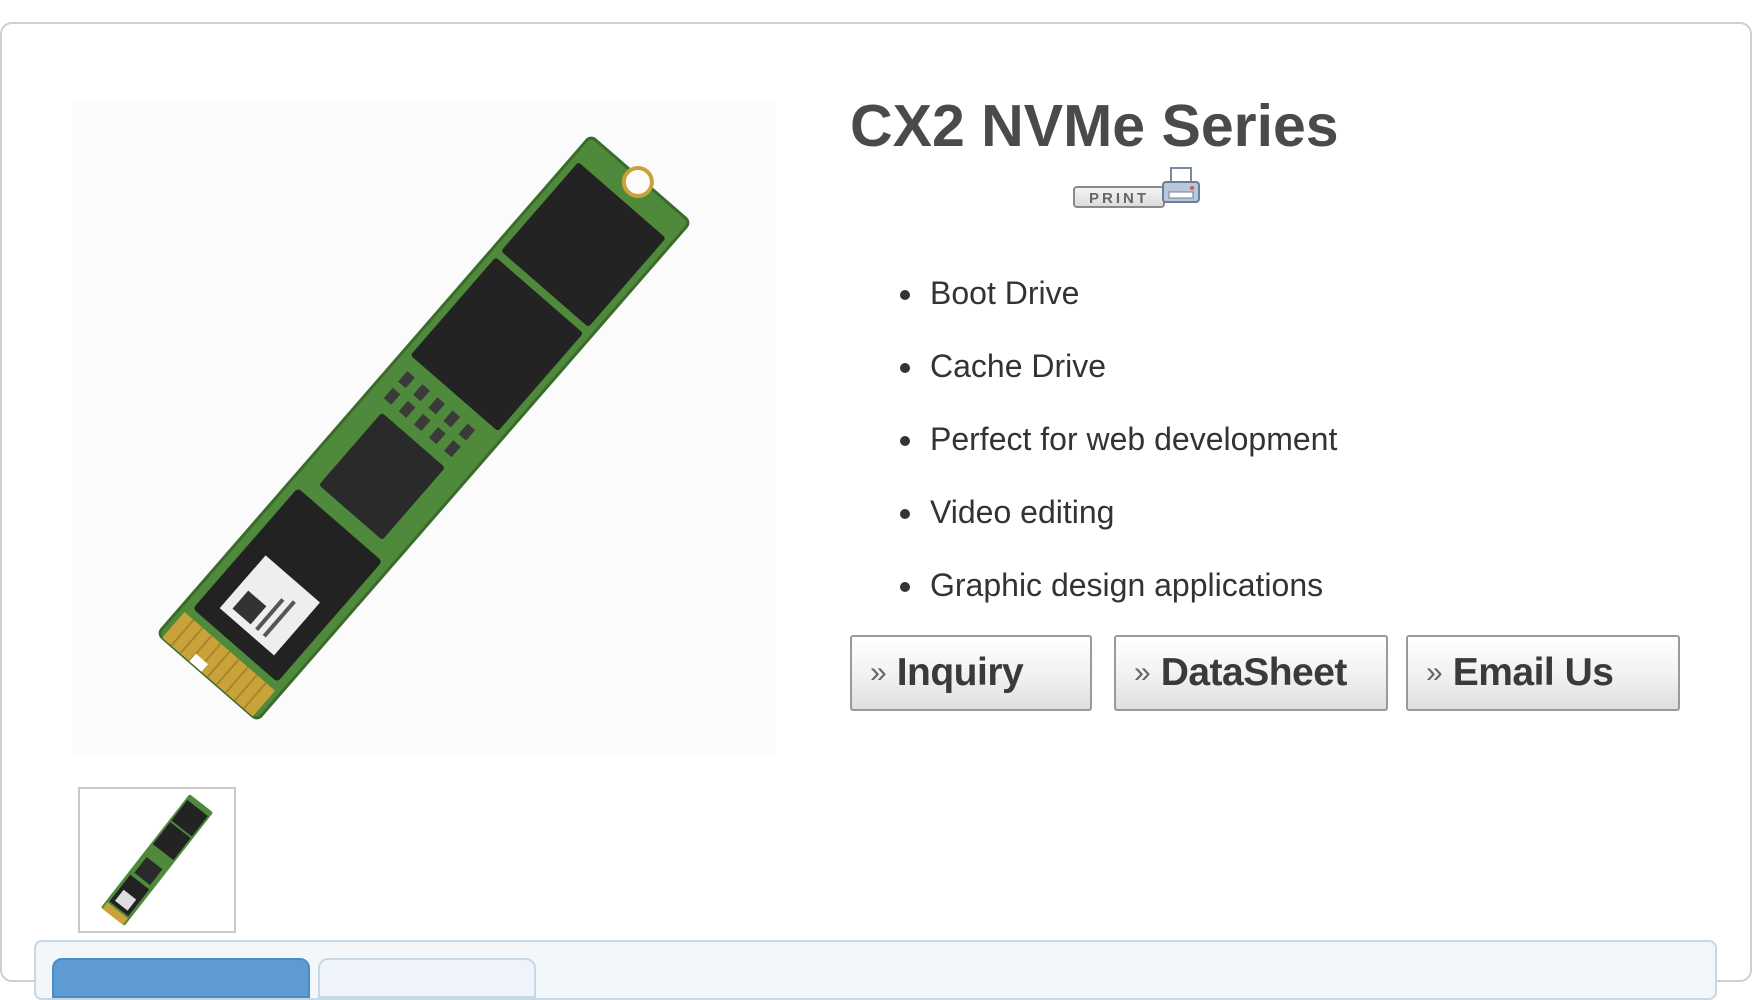  Describe the element at coordinates (1131, 527) in the screenshot. I see `feature-item: Video editing` at that location.